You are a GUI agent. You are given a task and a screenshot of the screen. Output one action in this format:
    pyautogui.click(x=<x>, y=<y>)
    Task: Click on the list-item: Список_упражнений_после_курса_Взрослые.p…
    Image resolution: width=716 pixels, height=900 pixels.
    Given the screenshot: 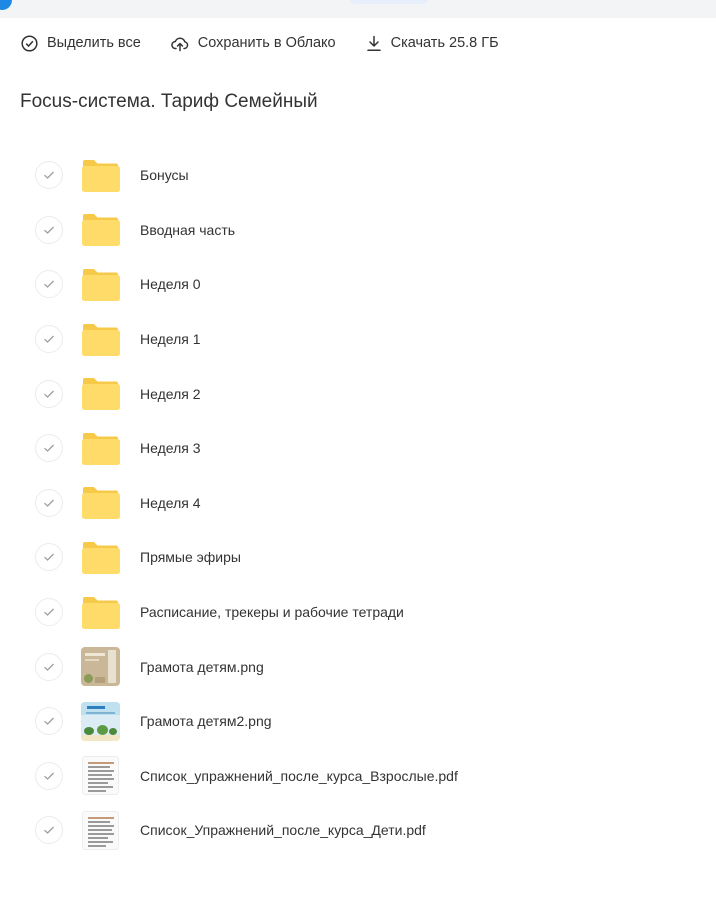 What is the action you would take?
    pyautogui.click(x=358, y=776)
    